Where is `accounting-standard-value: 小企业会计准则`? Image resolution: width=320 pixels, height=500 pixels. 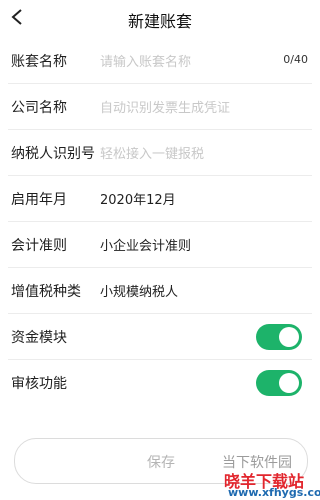 accounting-standard-value: 小企业会计准则 is located at coordinates (145, 244).